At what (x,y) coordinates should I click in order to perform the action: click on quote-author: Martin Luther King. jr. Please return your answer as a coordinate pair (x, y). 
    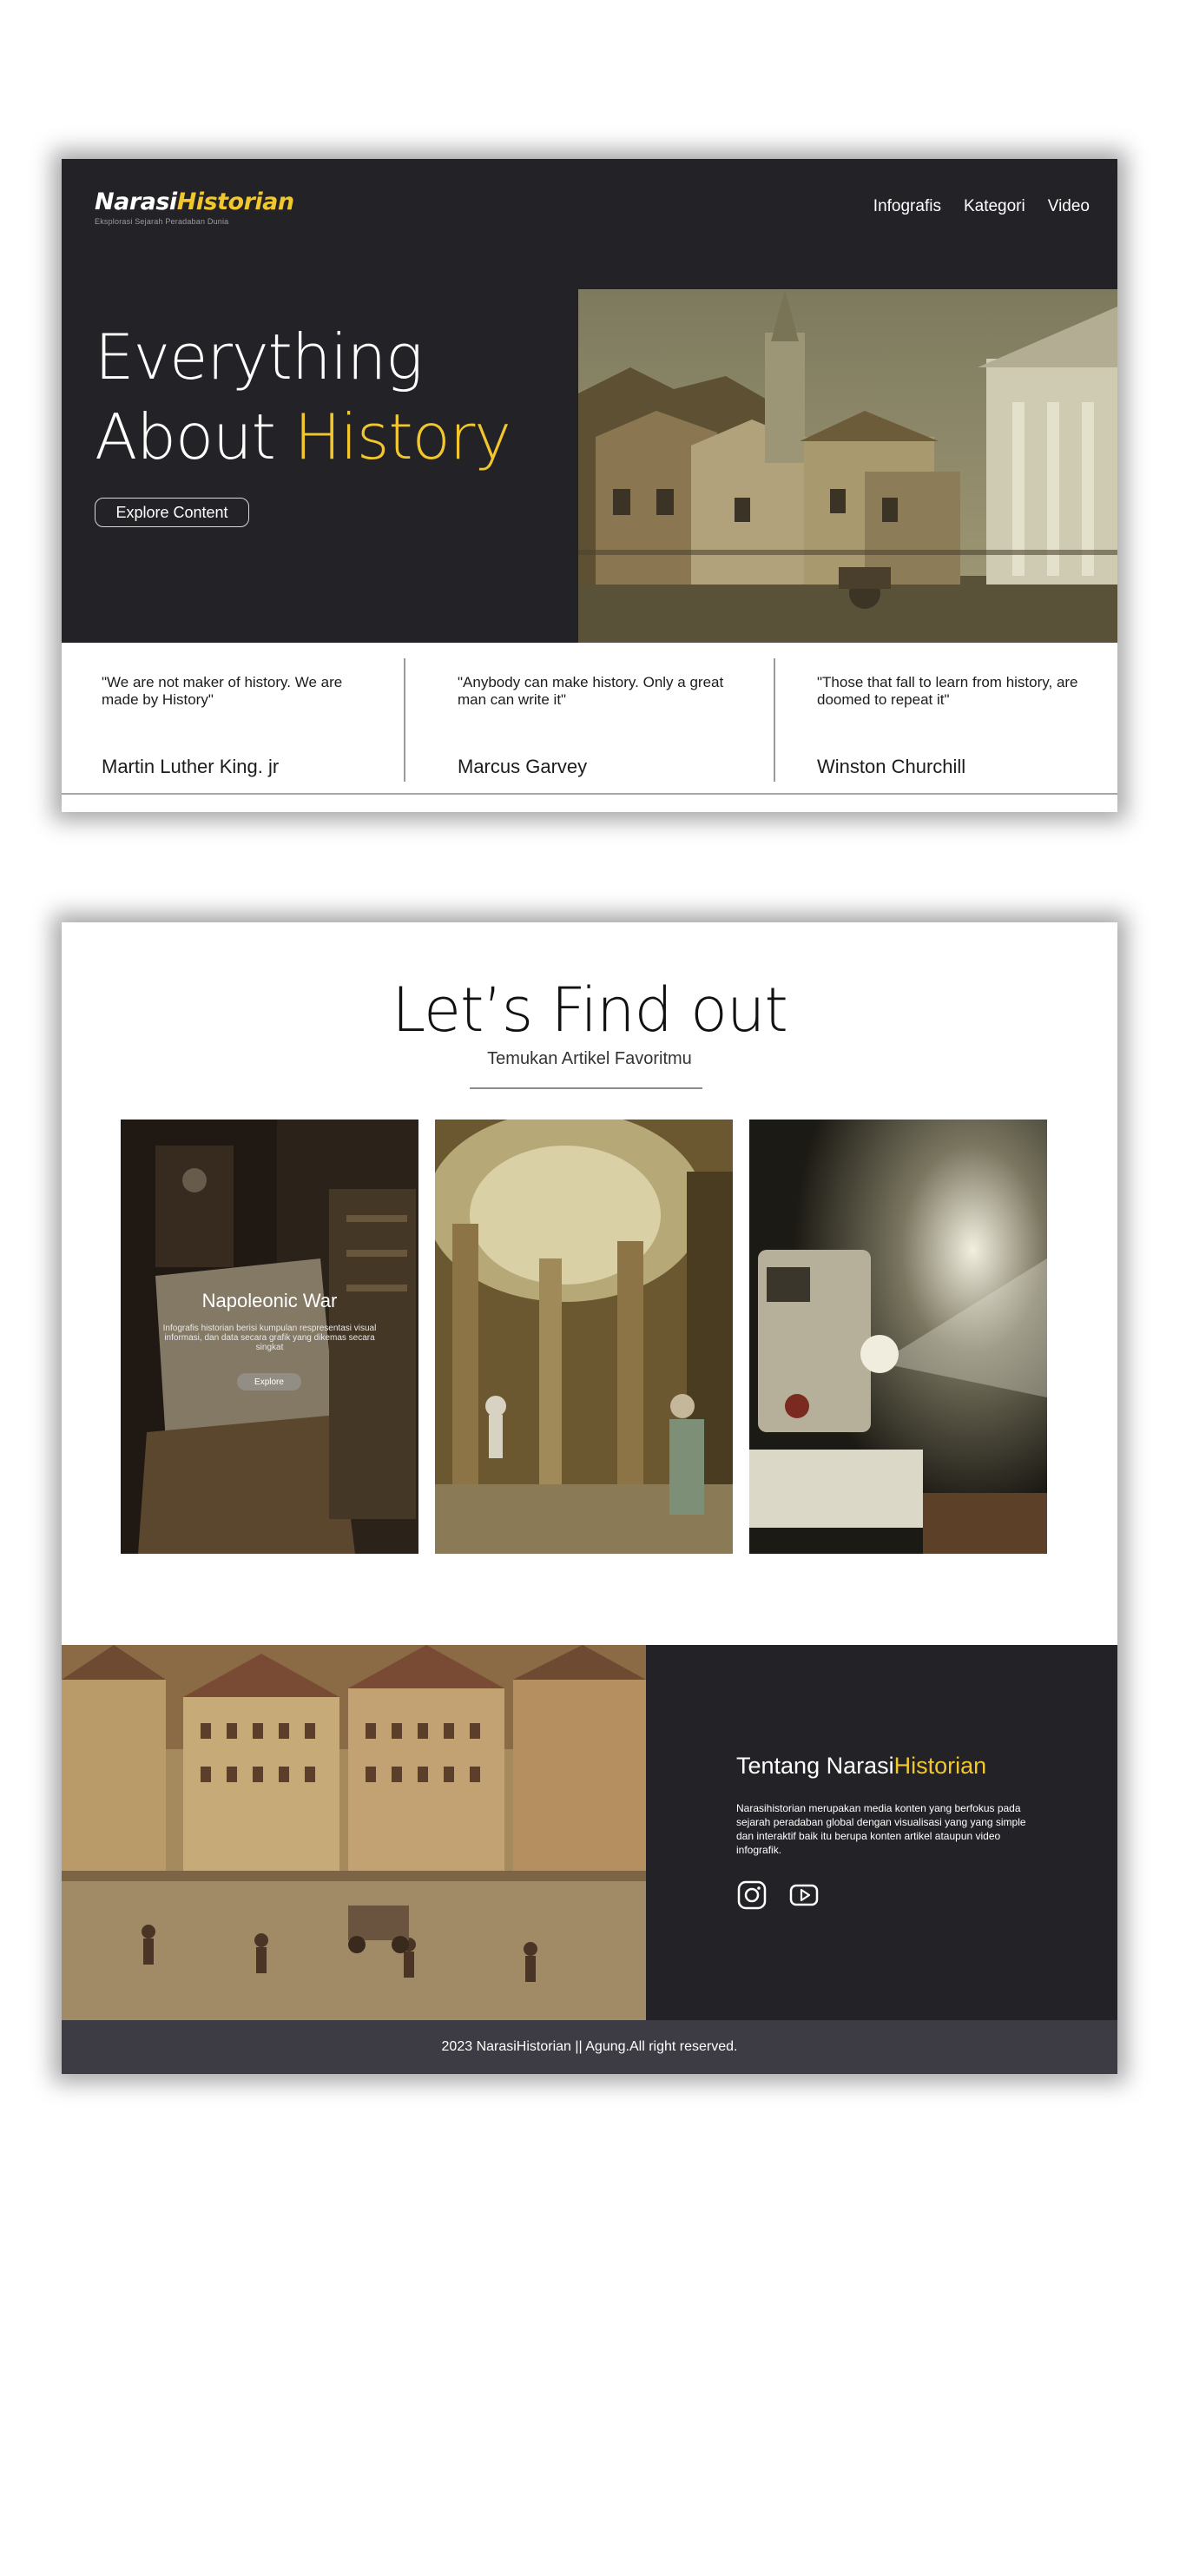
    Looking at the image, I should click on (191, 766).